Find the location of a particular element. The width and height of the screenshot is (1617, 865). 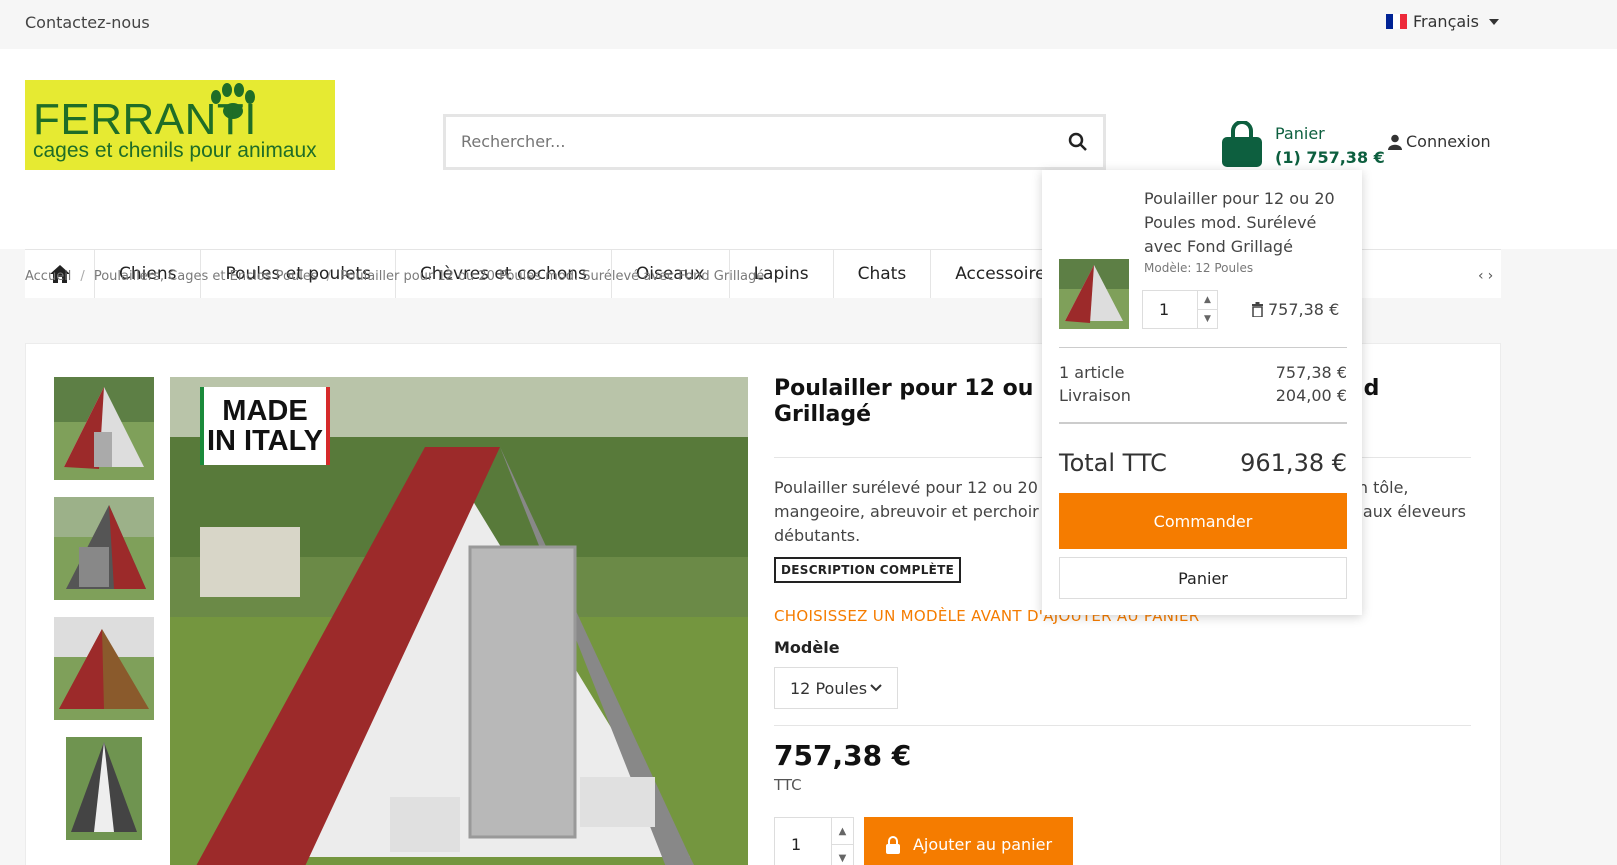

caret-down-icon is located at coordinates (1493, 21).